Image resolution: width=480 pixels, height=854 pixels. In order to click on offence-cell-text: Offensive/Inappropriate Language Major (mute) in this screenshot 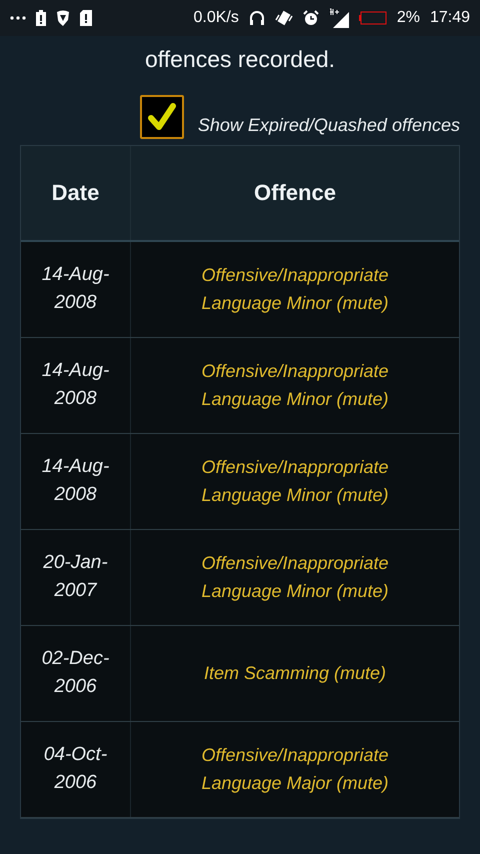, I will do `click(295, 769)`.